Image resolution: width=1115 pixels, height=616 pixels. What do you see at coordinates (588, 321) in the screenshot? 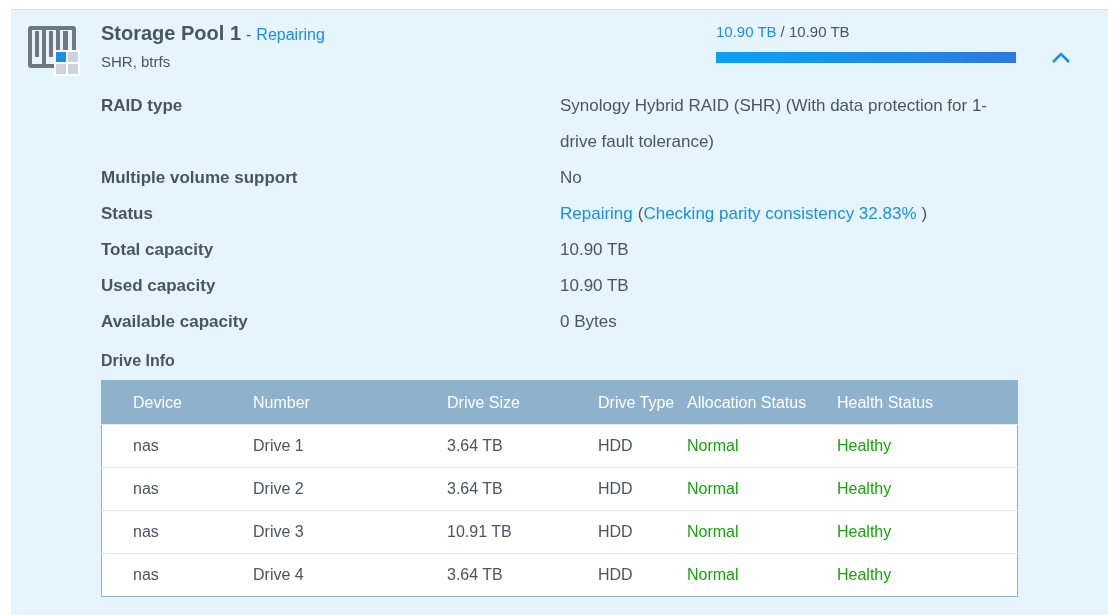
I see `detail-value: 0 Bytes` at bounding box center [588, 321].